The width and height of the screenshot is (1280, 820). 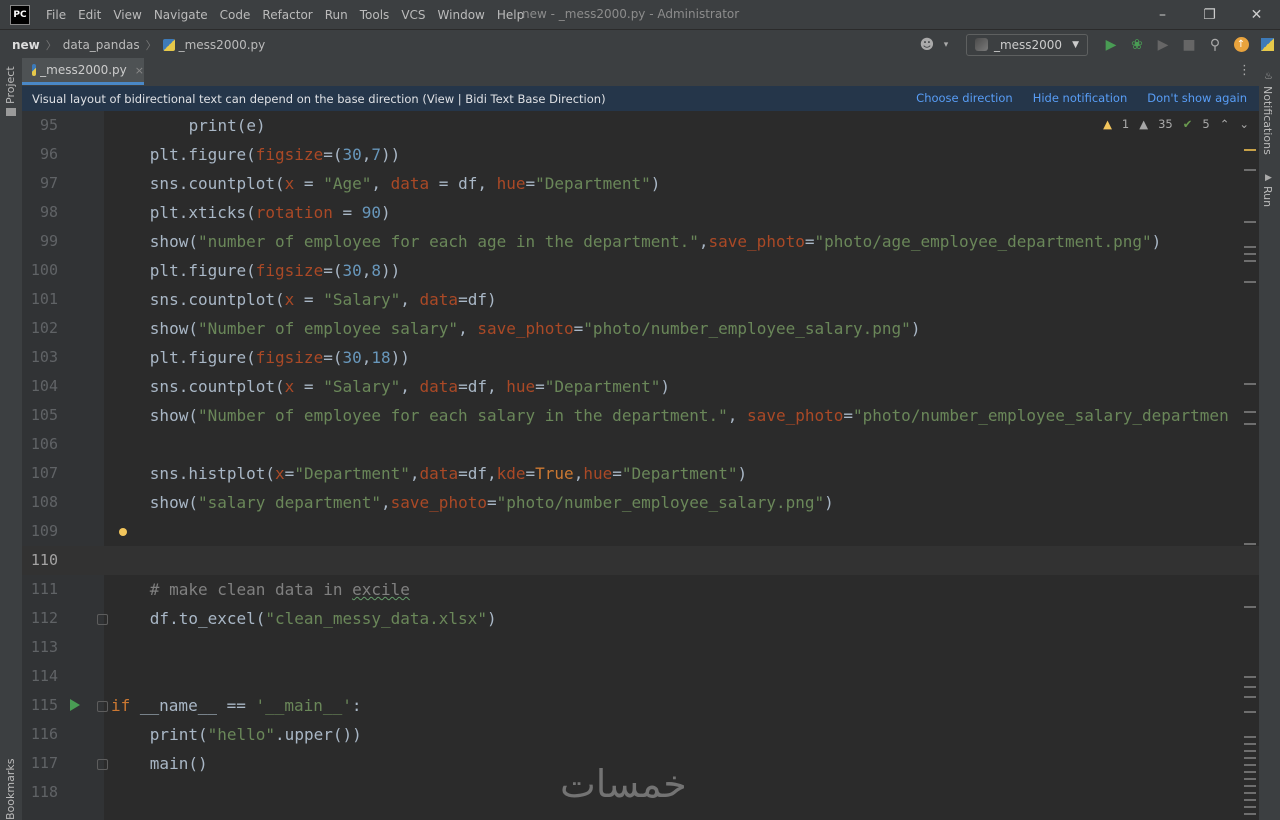 I want to click on line-number: 116, so click(x=44, y=734).